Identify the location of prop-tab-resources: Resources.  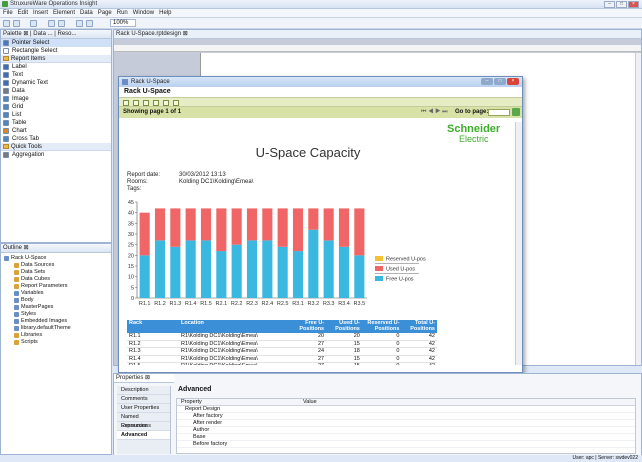
(143, 426).